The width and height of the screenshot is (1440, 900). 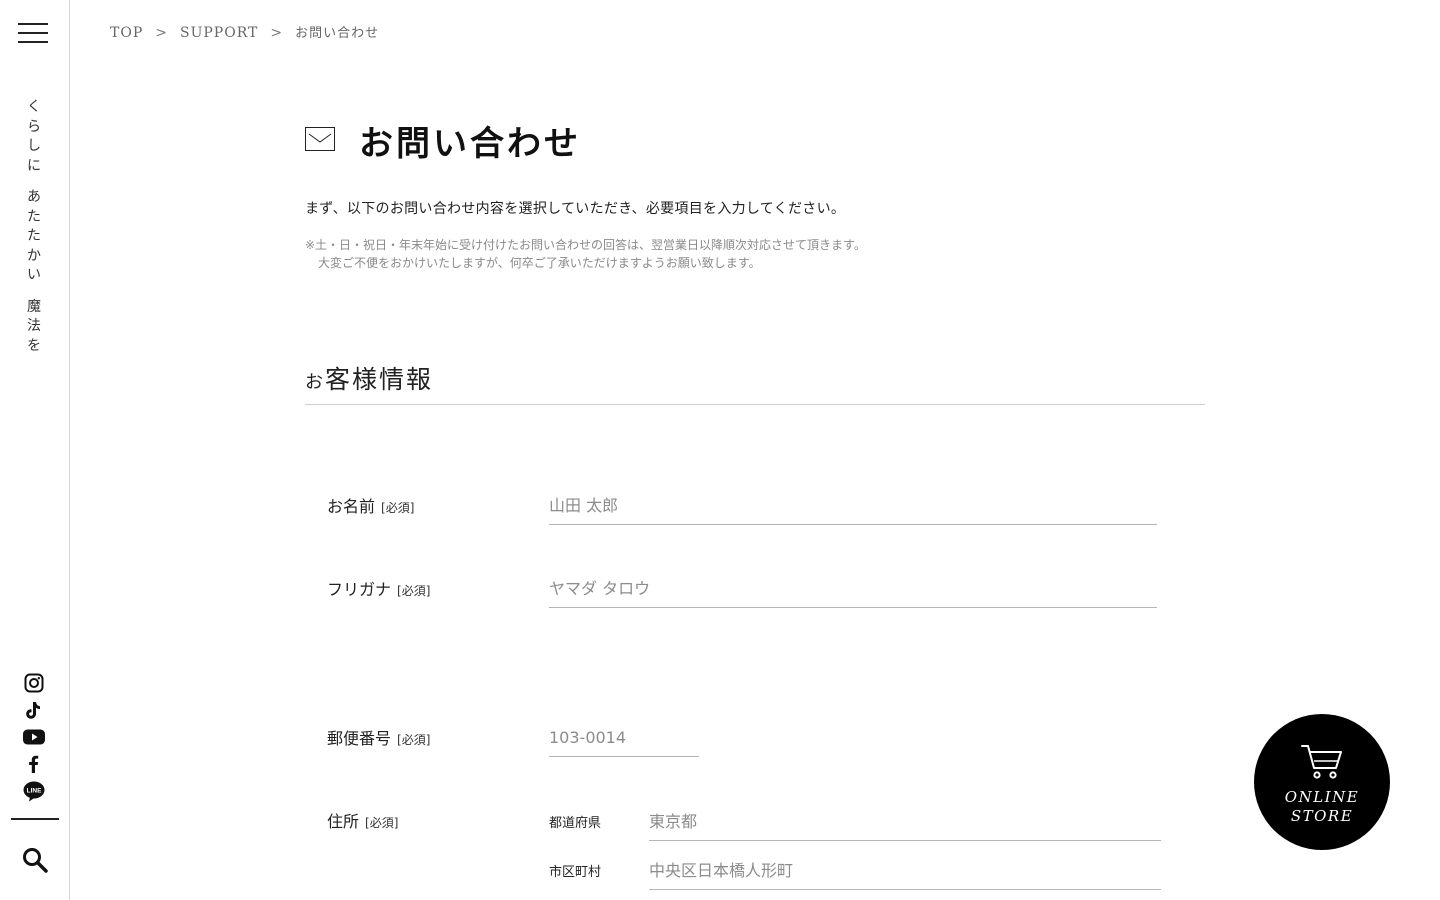 I want to click on name-label: お名前 [必須], so click(x=370, y=505).